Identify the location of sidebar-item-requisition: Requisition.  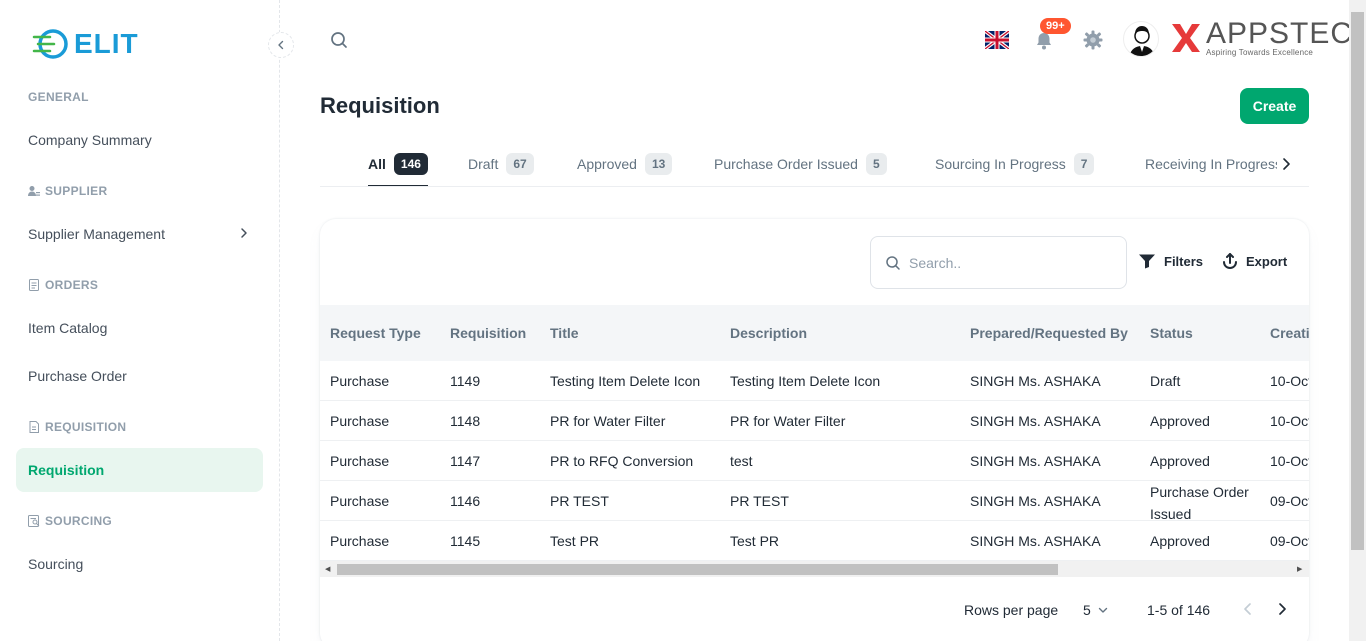
(139, 470).